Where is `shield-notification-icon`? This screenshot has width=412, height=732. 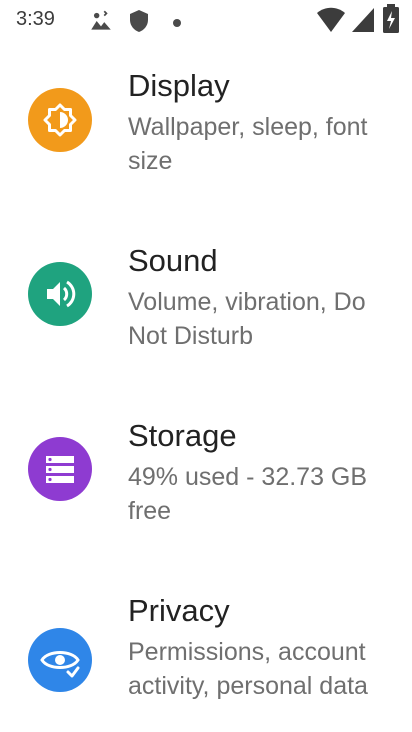 shield-notification-icon is located at coordinates (139, 23).